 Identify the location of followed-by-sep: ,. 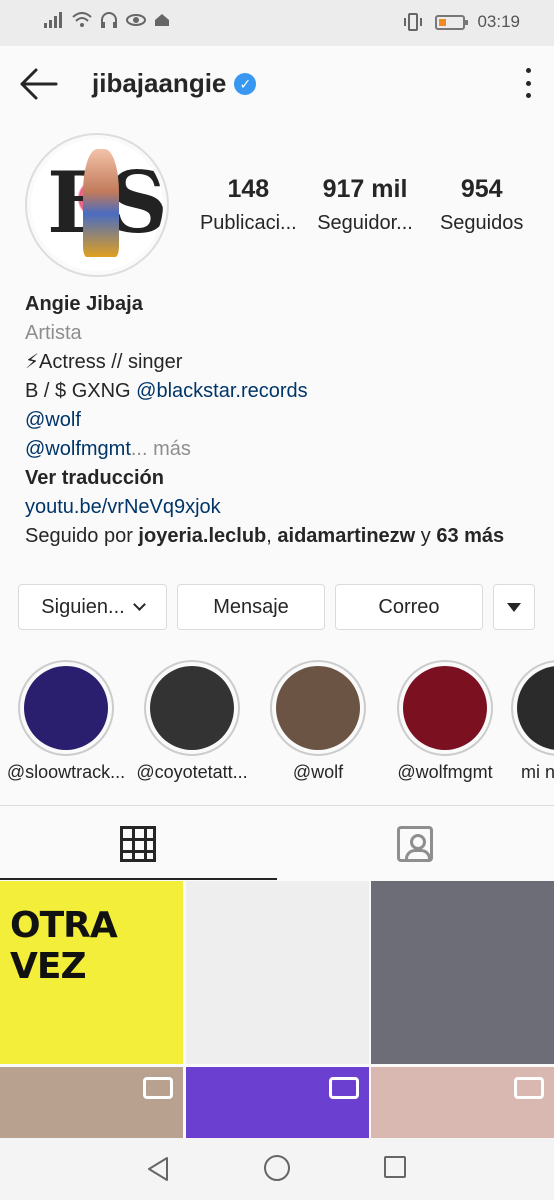
(272, 536).